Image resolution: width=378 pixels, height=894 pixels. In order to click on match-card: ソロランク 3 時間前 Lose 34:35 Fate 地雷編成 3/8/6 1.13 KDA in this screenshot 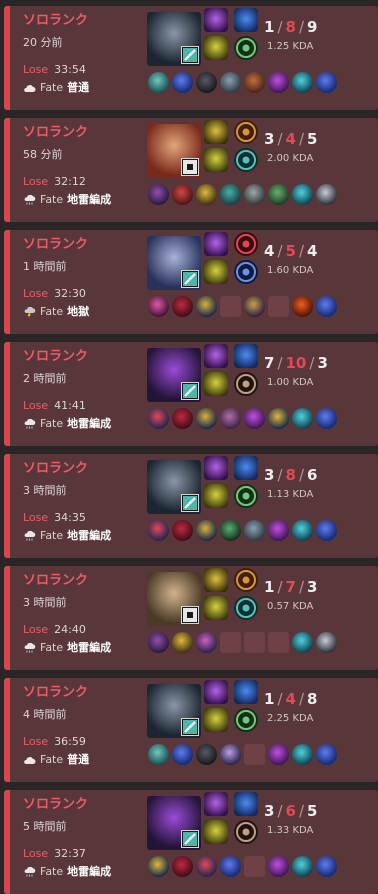, I will do `click(191, 506)`.